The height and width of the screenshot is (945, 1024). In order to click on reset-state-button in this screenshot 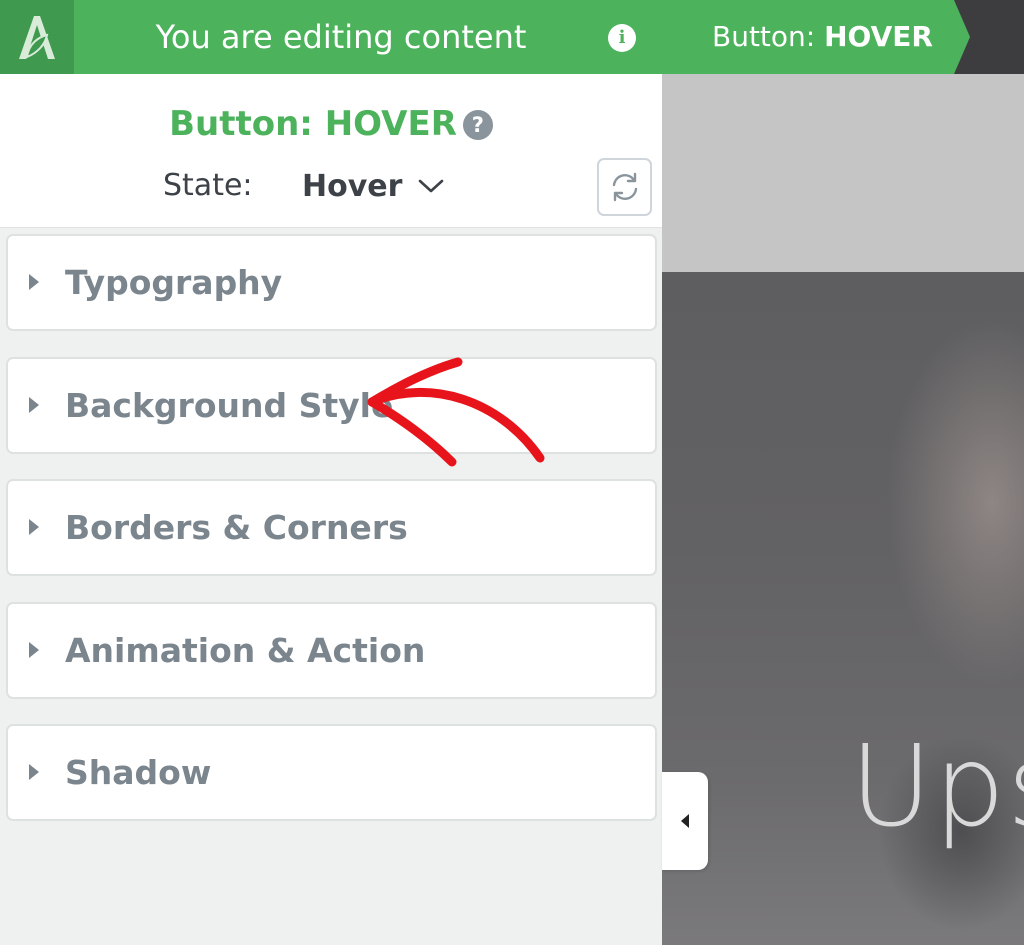, I will do `click(624, 187)`.